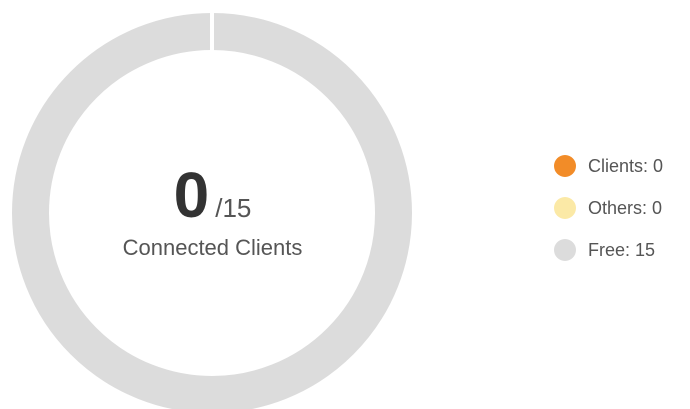 This screenshot has width=690, height=409. I want to click on legend-item-free: Free: 15, so click(608, 250).